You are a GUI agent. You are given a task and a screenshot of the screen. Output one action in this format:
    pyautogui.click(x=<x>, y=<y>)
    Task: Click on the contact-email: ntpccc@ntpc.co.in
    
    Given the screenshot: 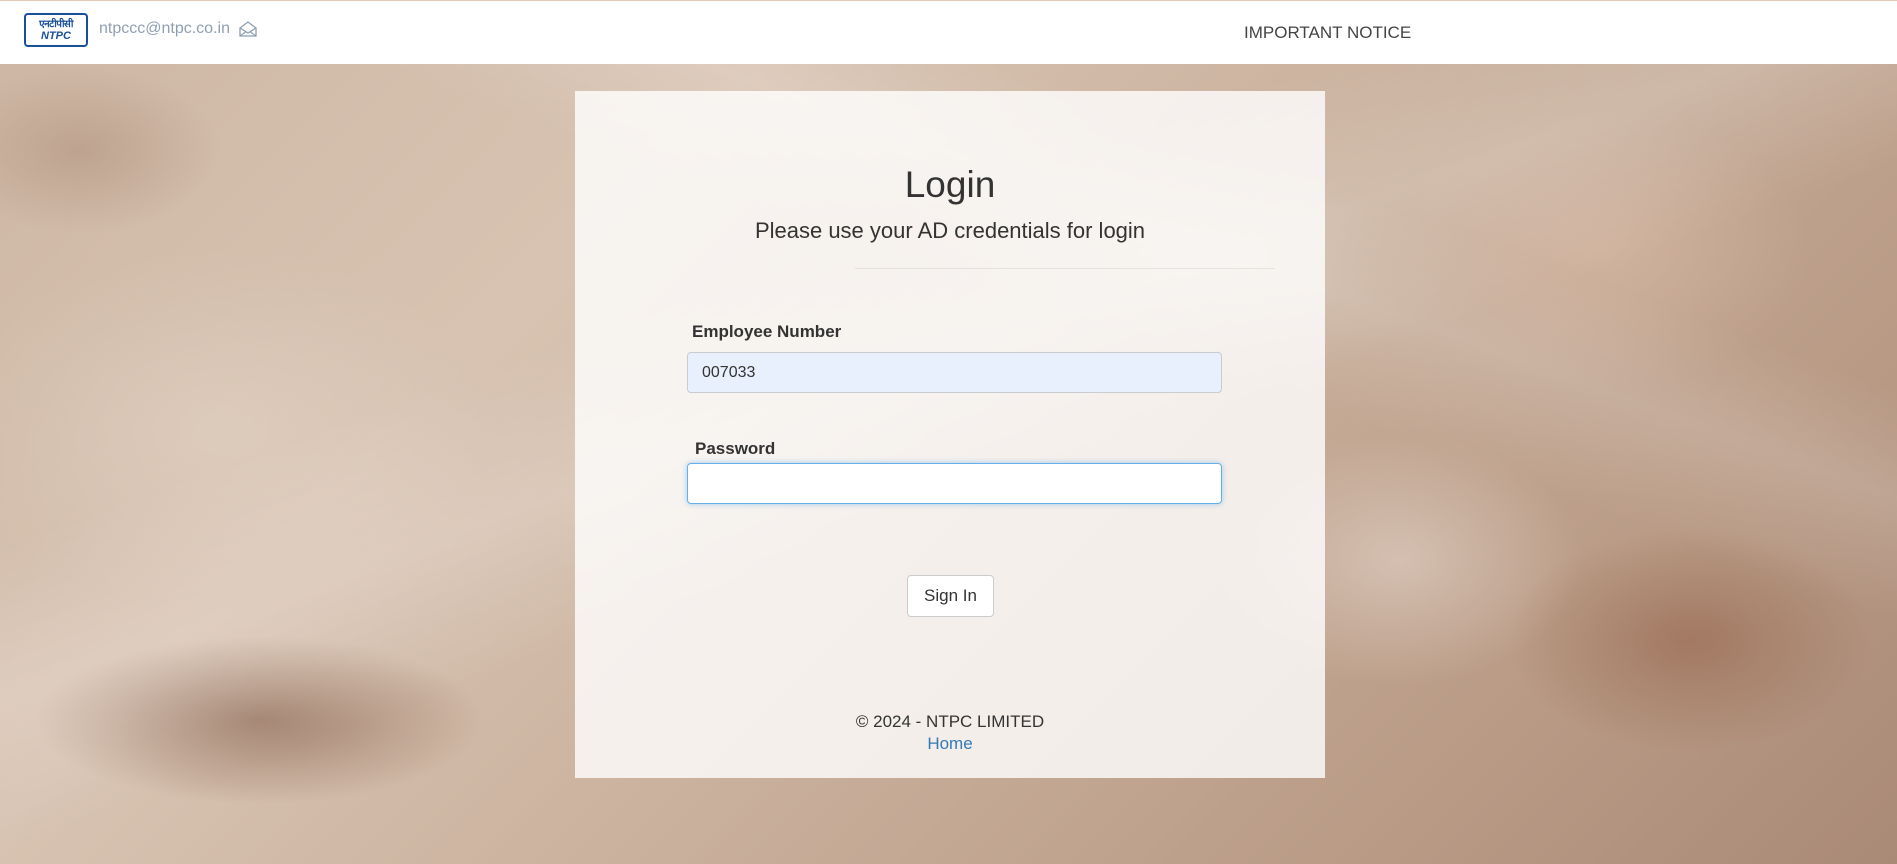 What is the action you would take?
    pyautogui.click(x=178, y=29)
    